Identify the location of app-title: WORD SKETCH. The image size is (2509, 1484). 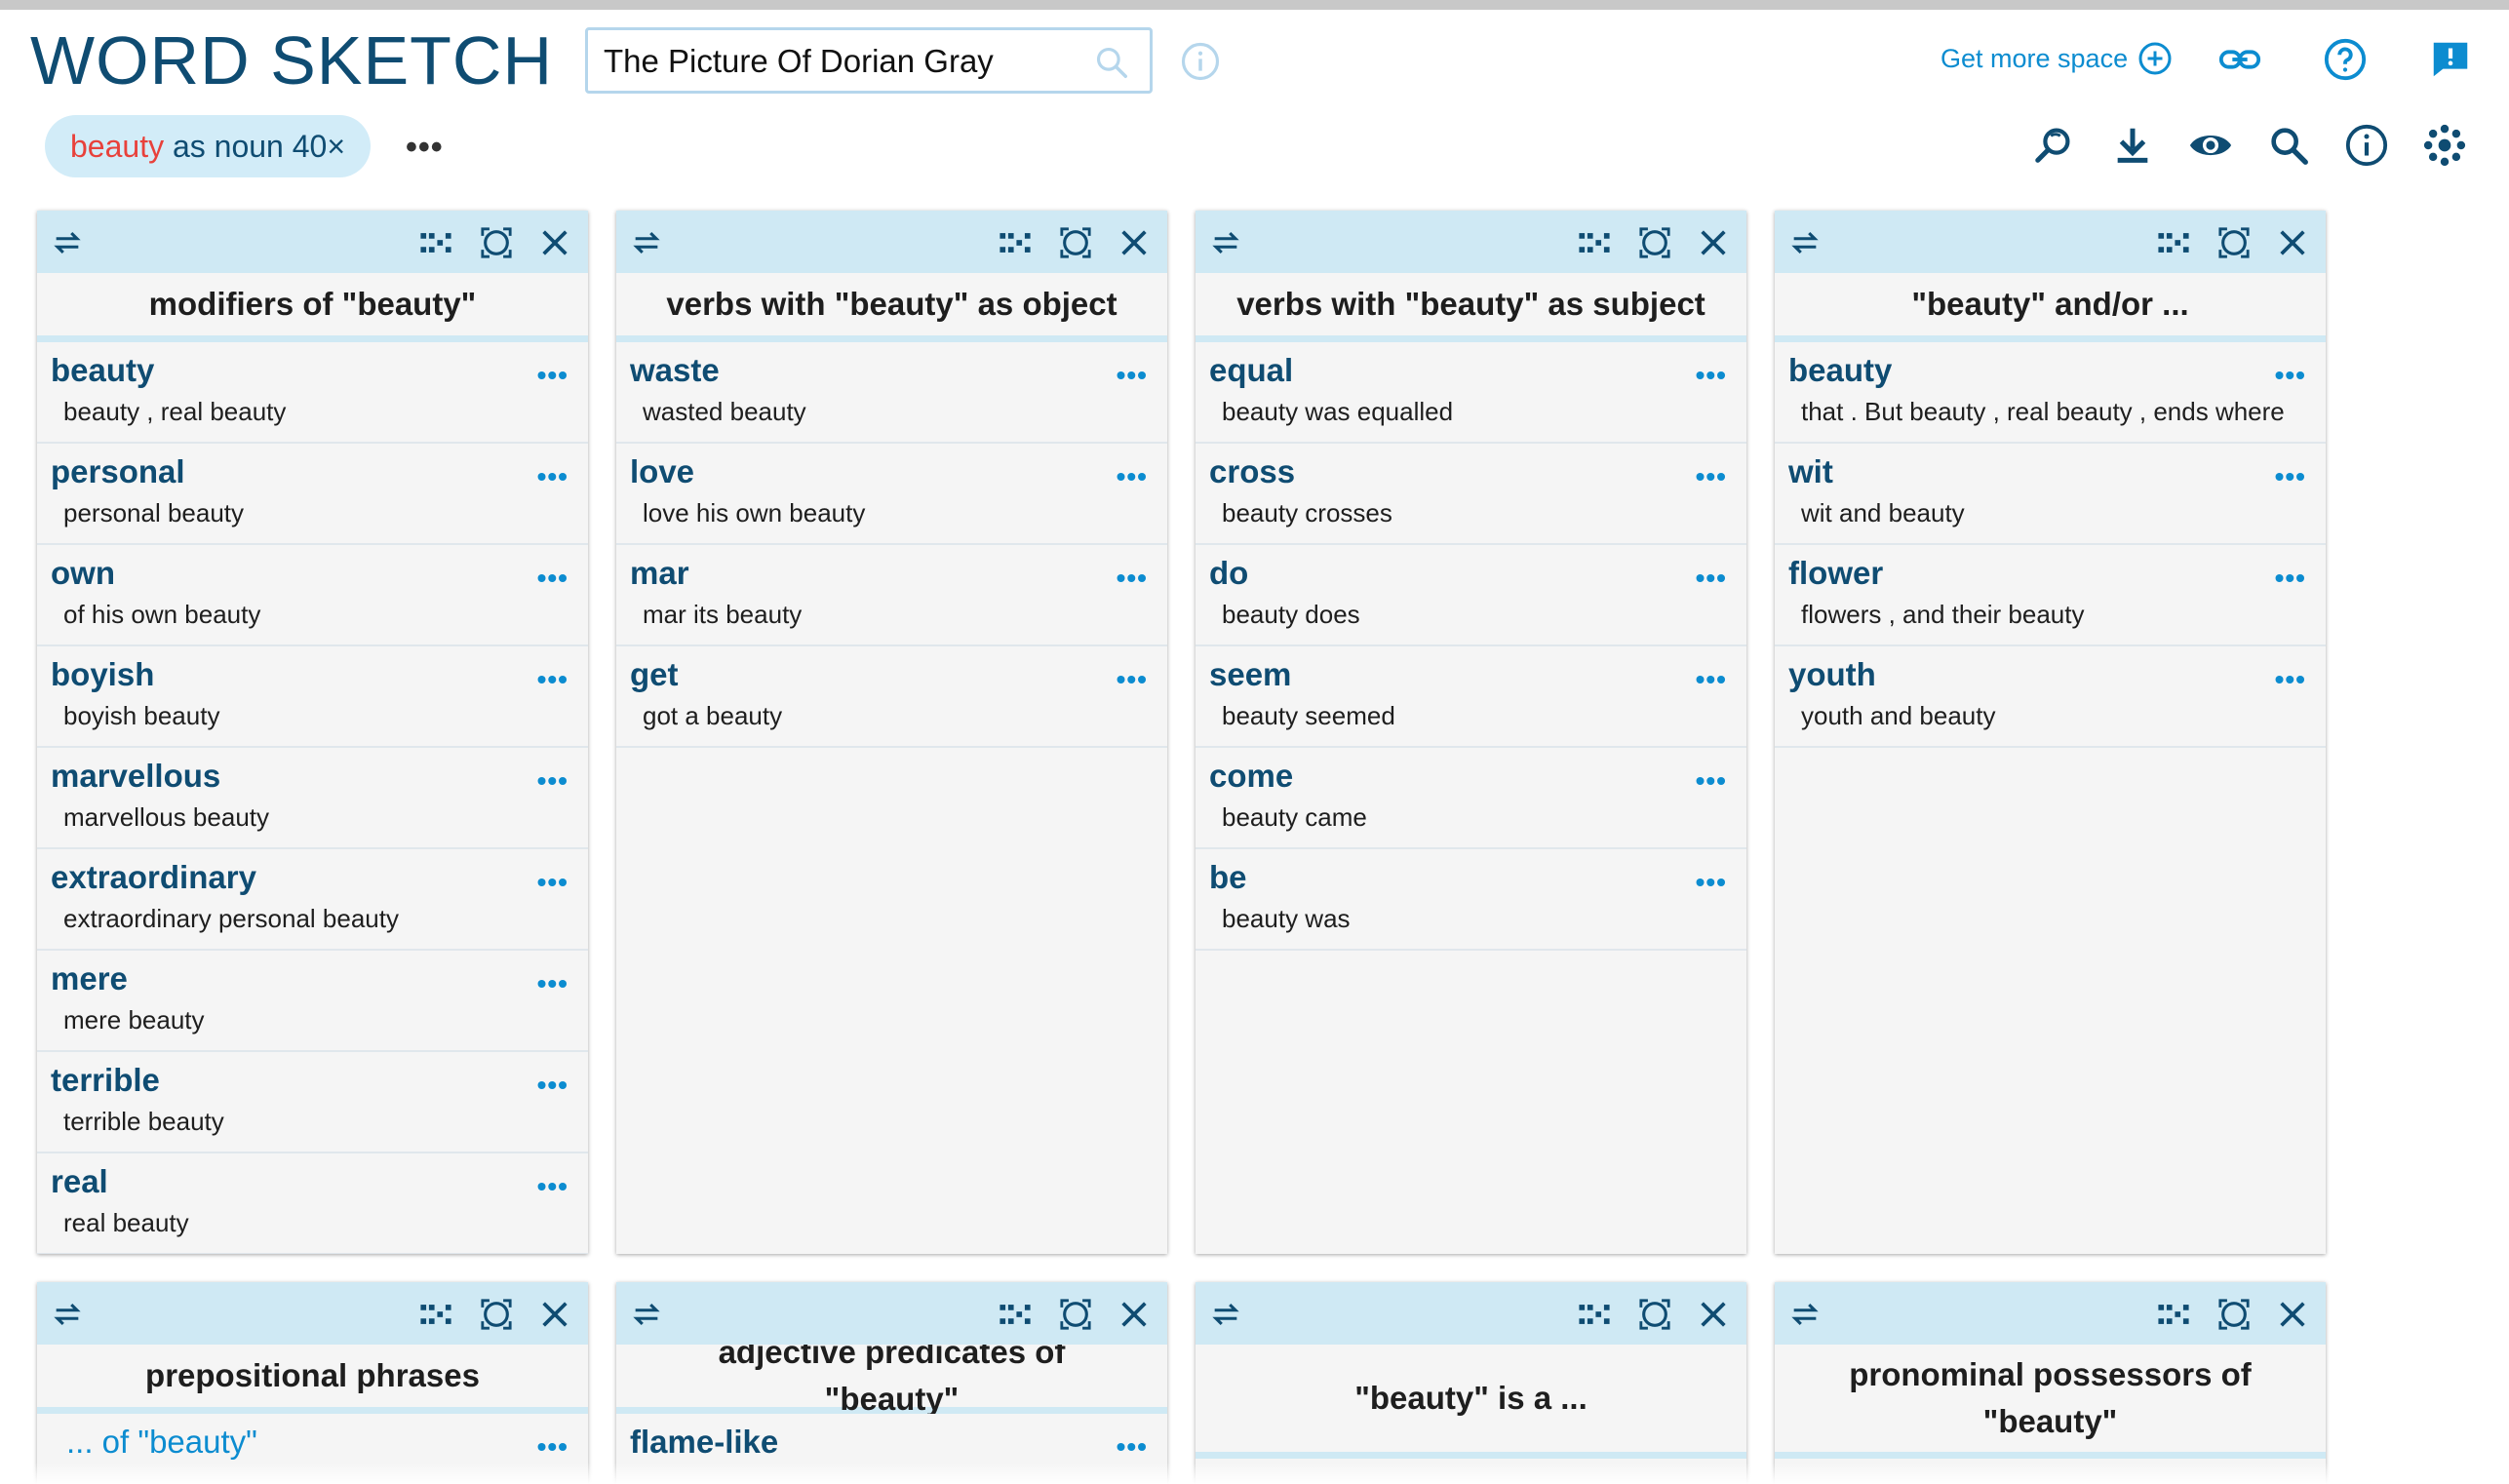
(291, 60).